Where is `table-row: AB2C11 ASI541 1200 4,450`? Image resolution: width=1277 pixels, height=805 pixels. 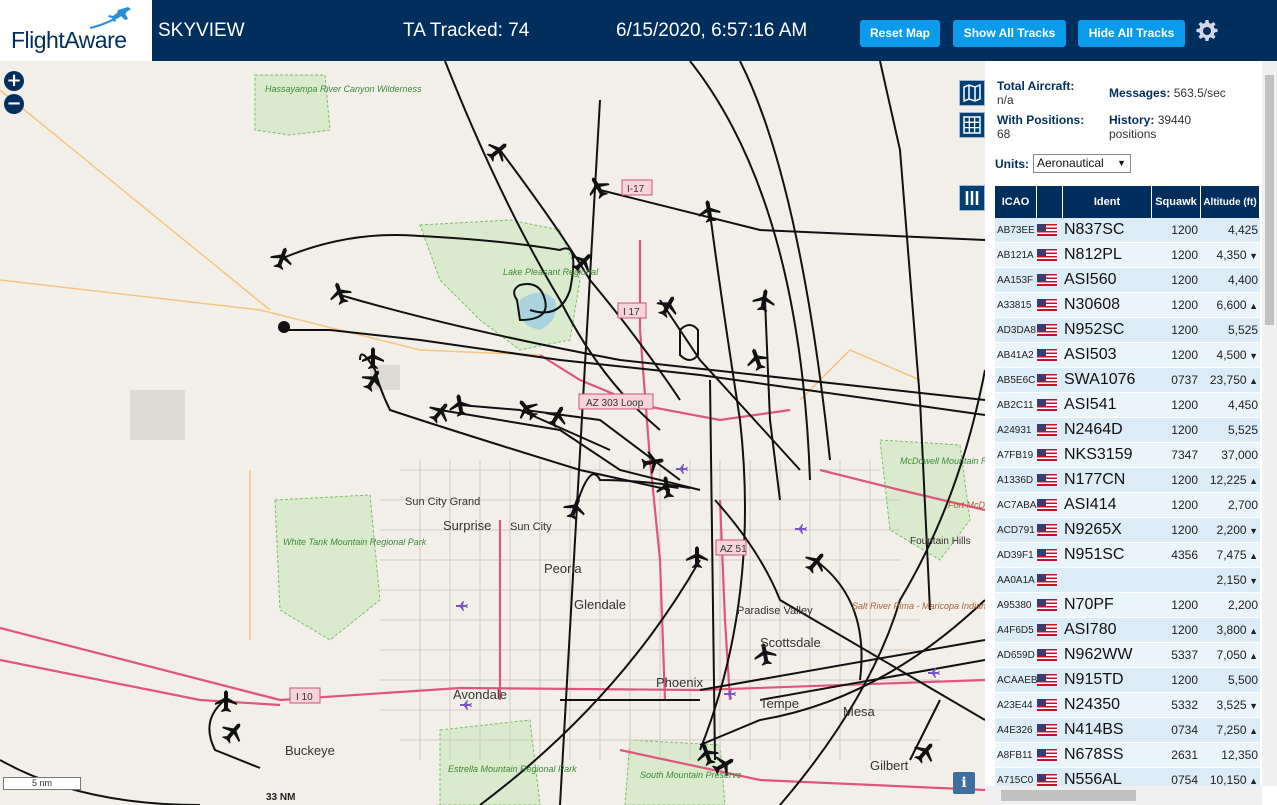 table-row: AB2C11 ASI541 1200 4,450 is located at coordinates (1127, 405).